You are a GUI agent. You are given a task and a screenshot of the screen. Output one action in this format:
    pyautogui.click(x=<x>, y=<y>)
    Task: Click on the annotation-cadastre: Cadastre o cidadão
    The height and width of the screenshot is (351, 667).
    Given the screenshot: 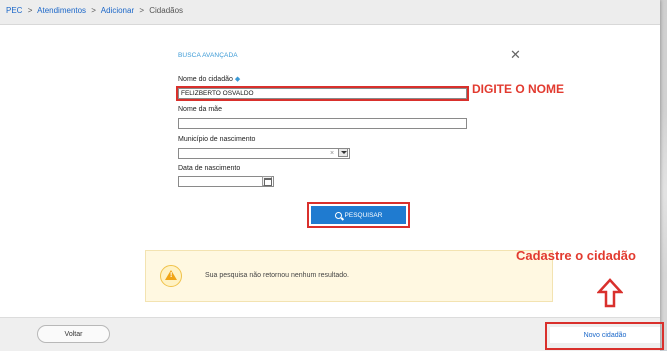 What is the action you would take?
    pyautogui.click(x=576, y=255)
    